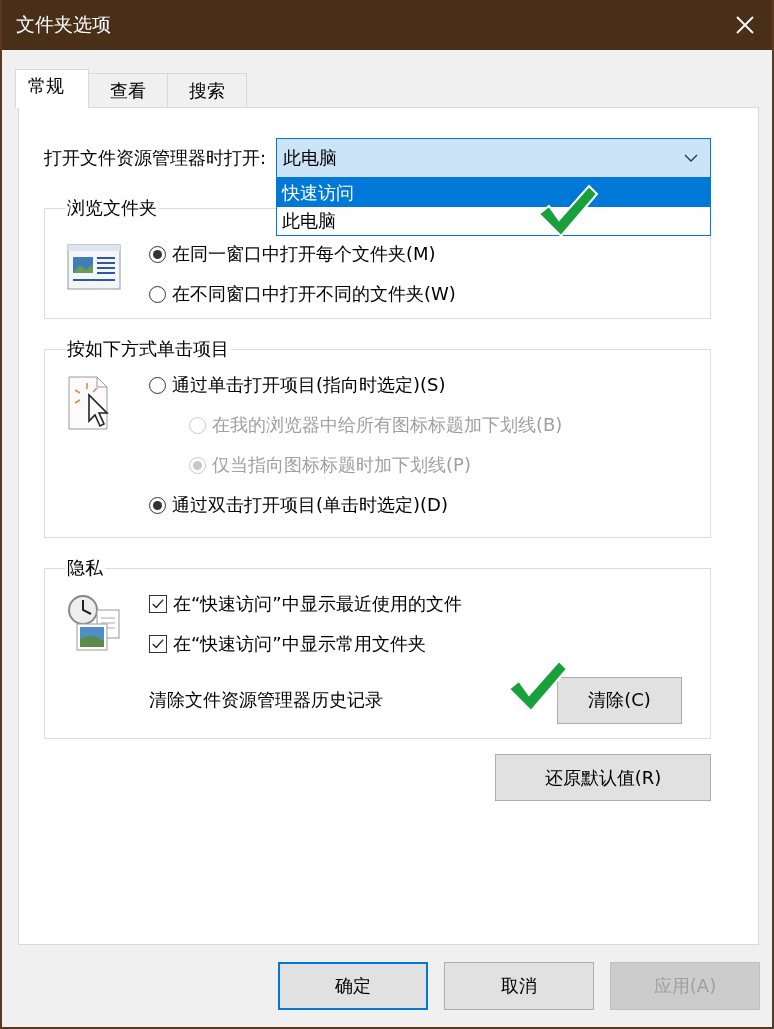 The width and height of the screenshot is (774, 1029). What do you see at coordinates (155, 158) in the screenshot?
I see `open-in-label: 打开文件资源管理器时打开:` at bounding box center [155, 158].